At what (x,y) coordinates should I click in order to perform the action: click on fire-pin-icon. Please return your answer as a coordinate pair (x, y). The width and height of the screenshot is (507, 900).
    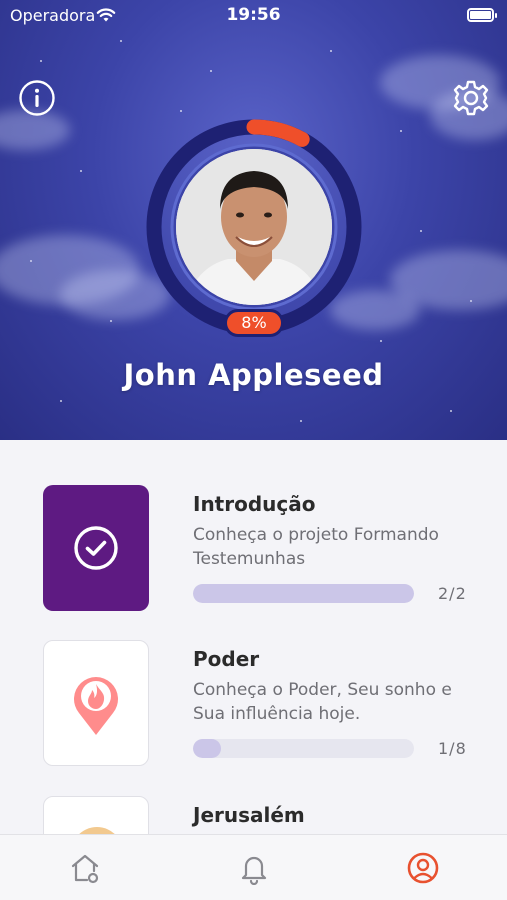
    Looking at the image, I should click on (96, 706).